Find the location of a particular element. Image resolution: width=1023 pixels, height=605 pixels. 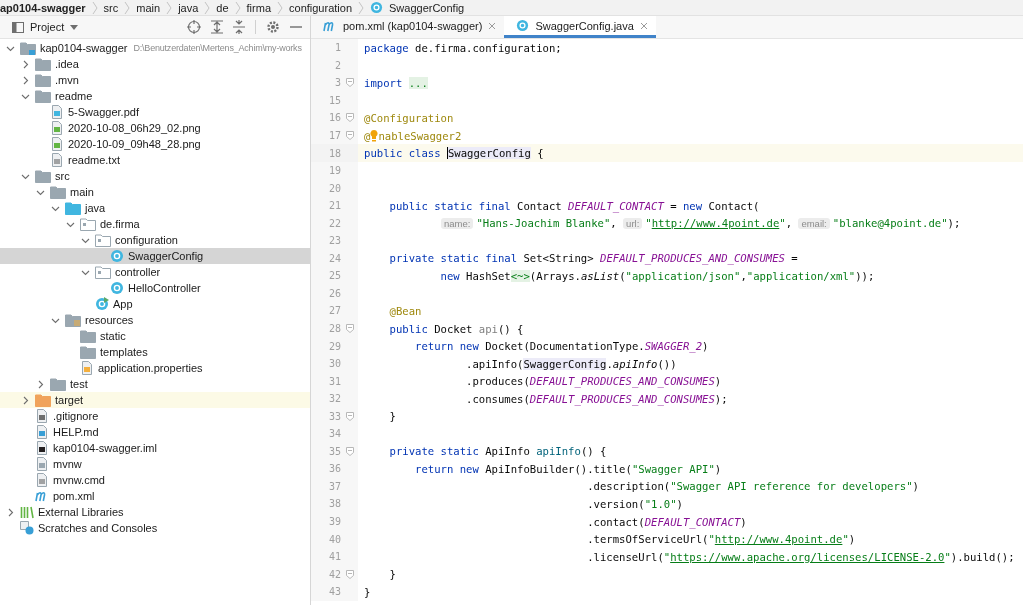

tree-item: kap0104-swagger.iml is located at coordinates (155, 448).